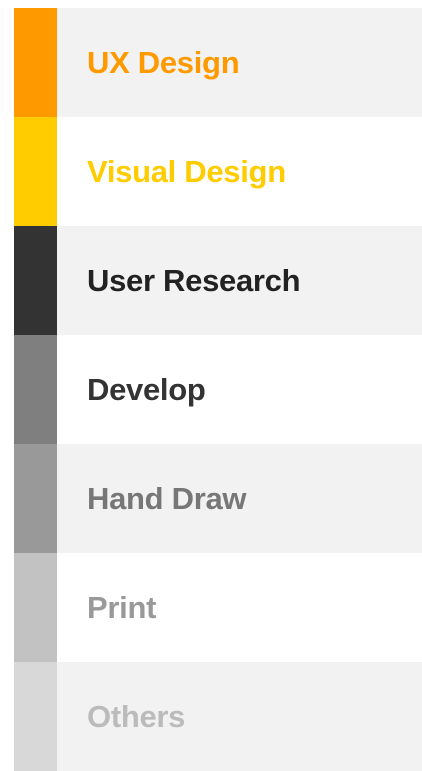  What do you see at coordinates (146, 389) in the screenshot?
I see `nav-item-label: Develop` at bounding box center [146, 389].